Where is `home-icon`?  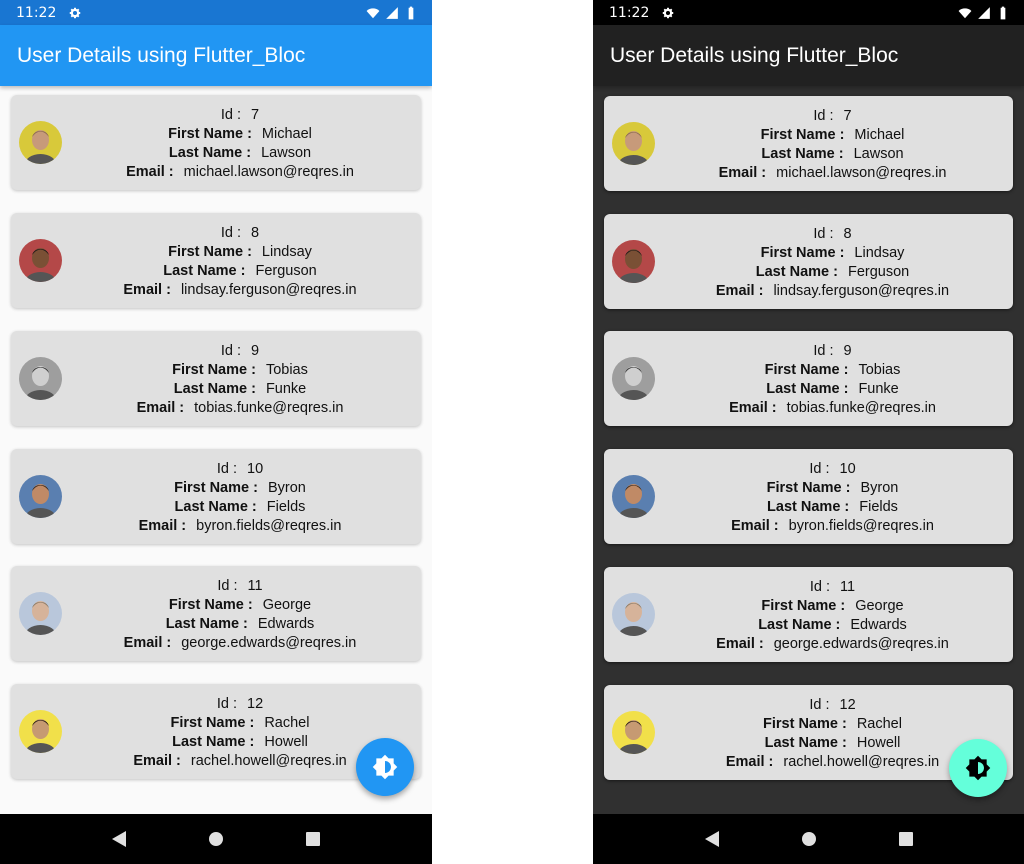 home-icon is located at coordinates (808, 839).